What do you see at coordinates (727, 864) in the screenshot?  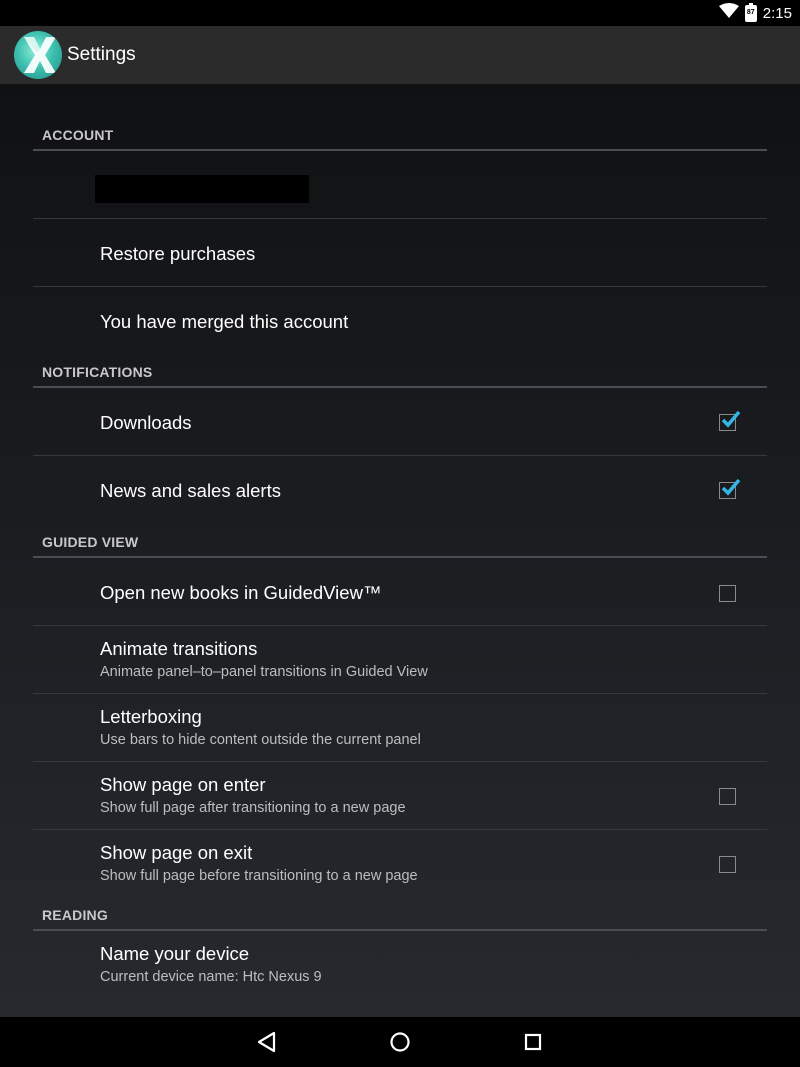 I see `show-page-on-exit-checkbox` at bounding box center [727, 864].